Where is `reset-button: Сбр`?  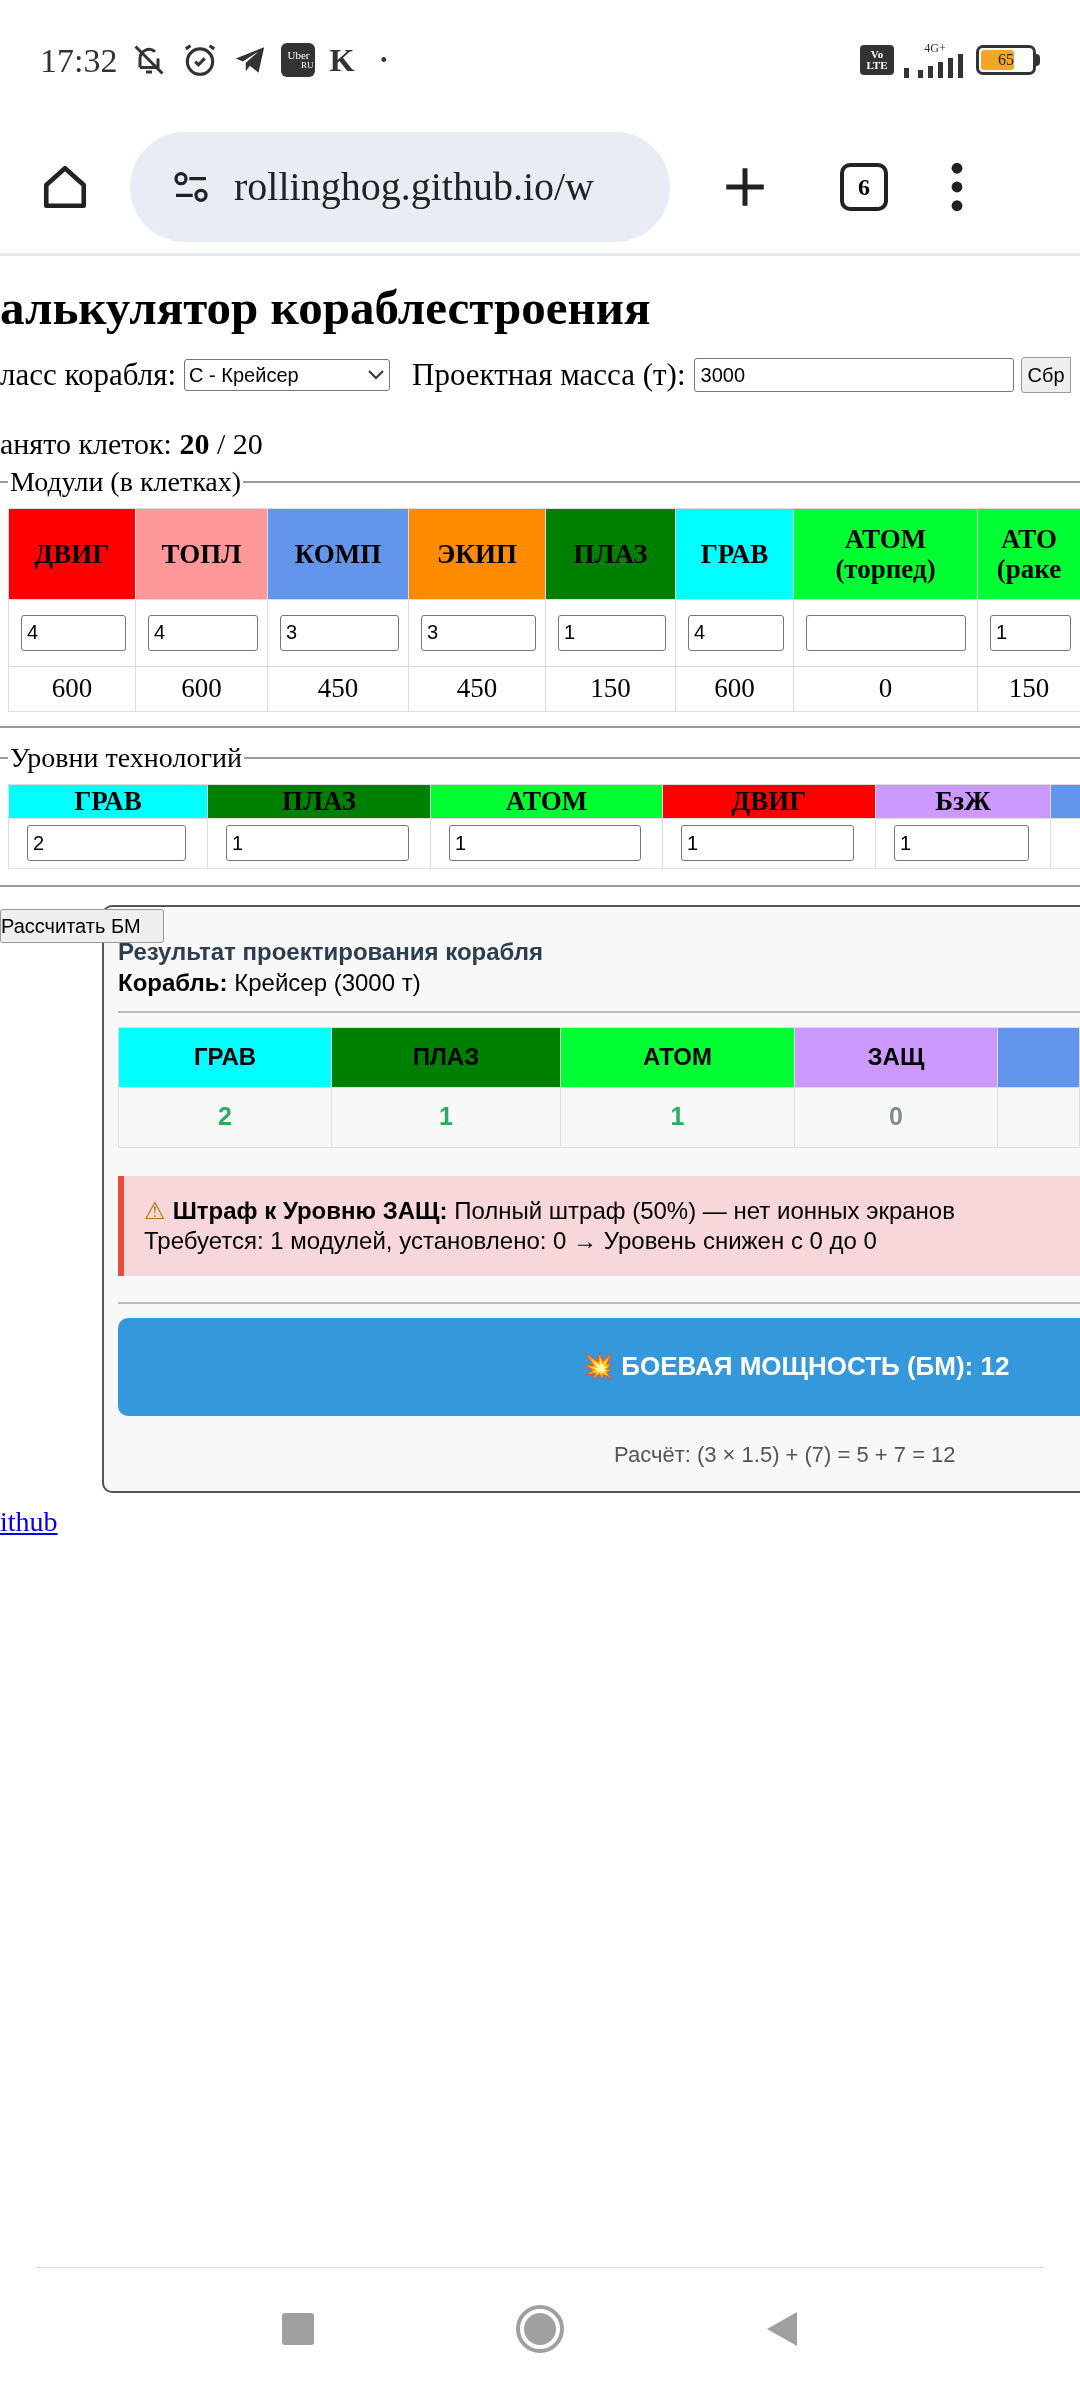
reset-button: Сбр is located at coordinates (1045, 375).